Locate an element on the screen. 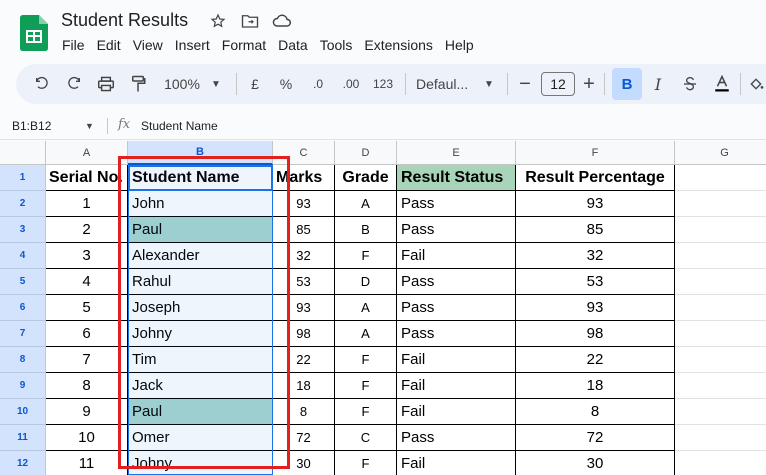 The height and width of the screenshot is (475, 766). row-header: 8 is located at coordinates (23, 360).